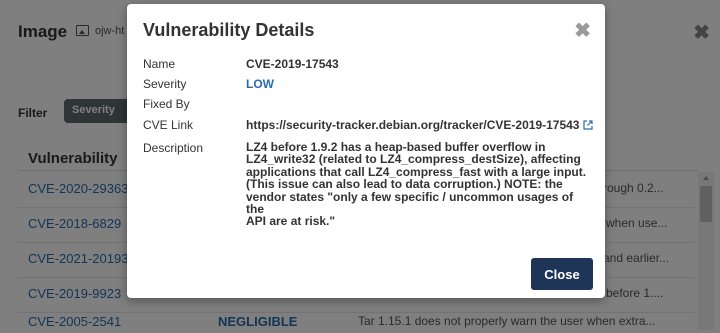 This screenshot has height=333, width=720. Describe the element at coordinates (159, 64) in the screenshot. I see `name-label: Name` at that location.